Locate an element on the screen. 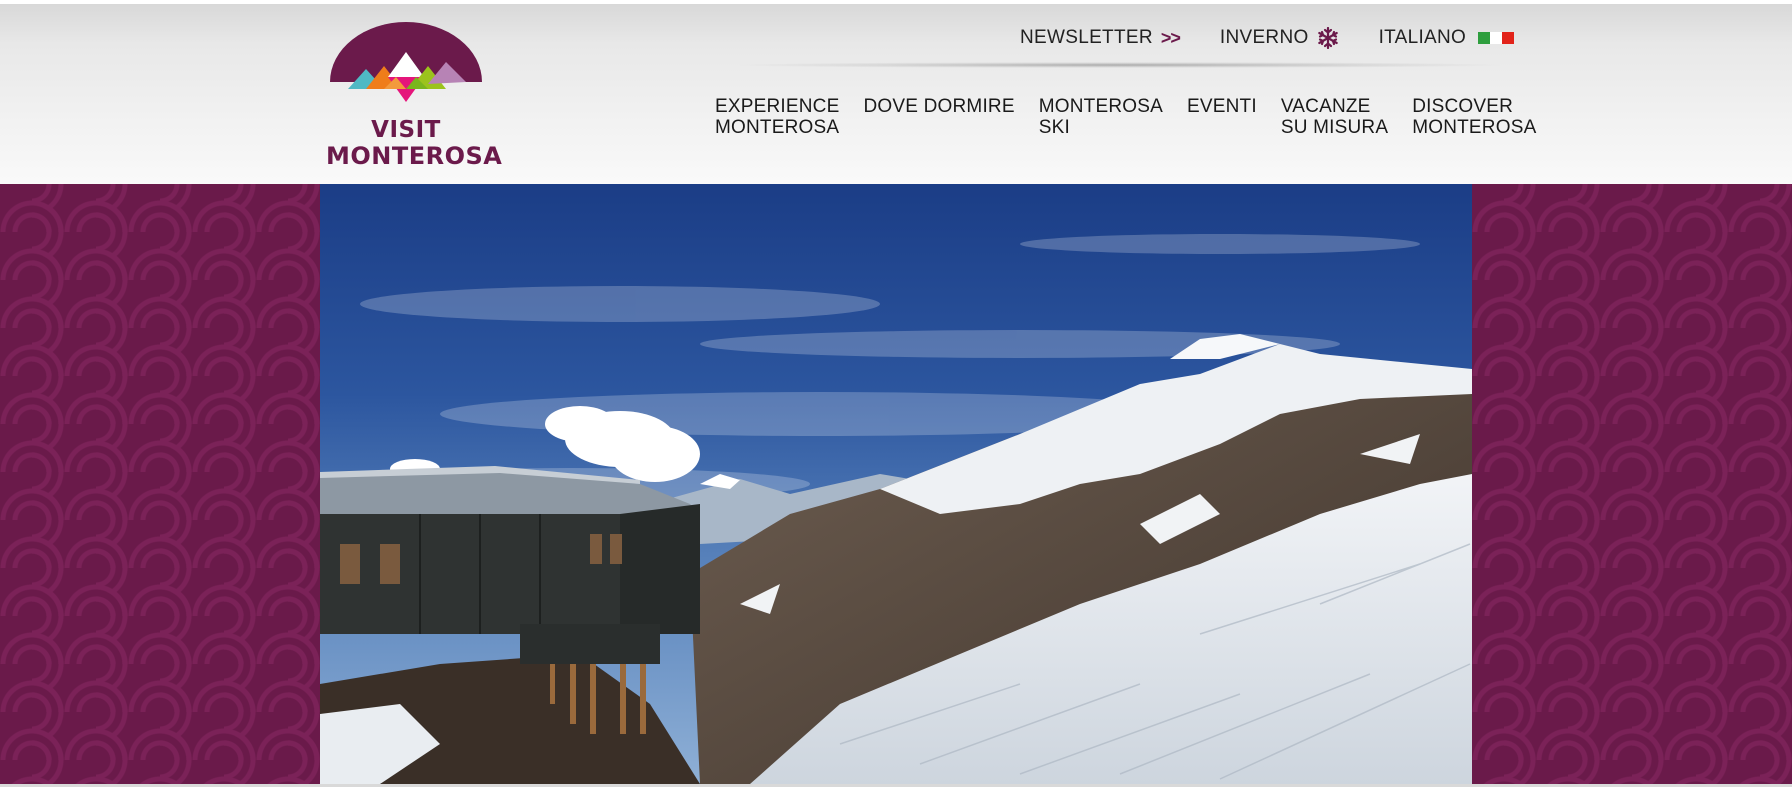  header-divider is located at coordinates (1120, 65).